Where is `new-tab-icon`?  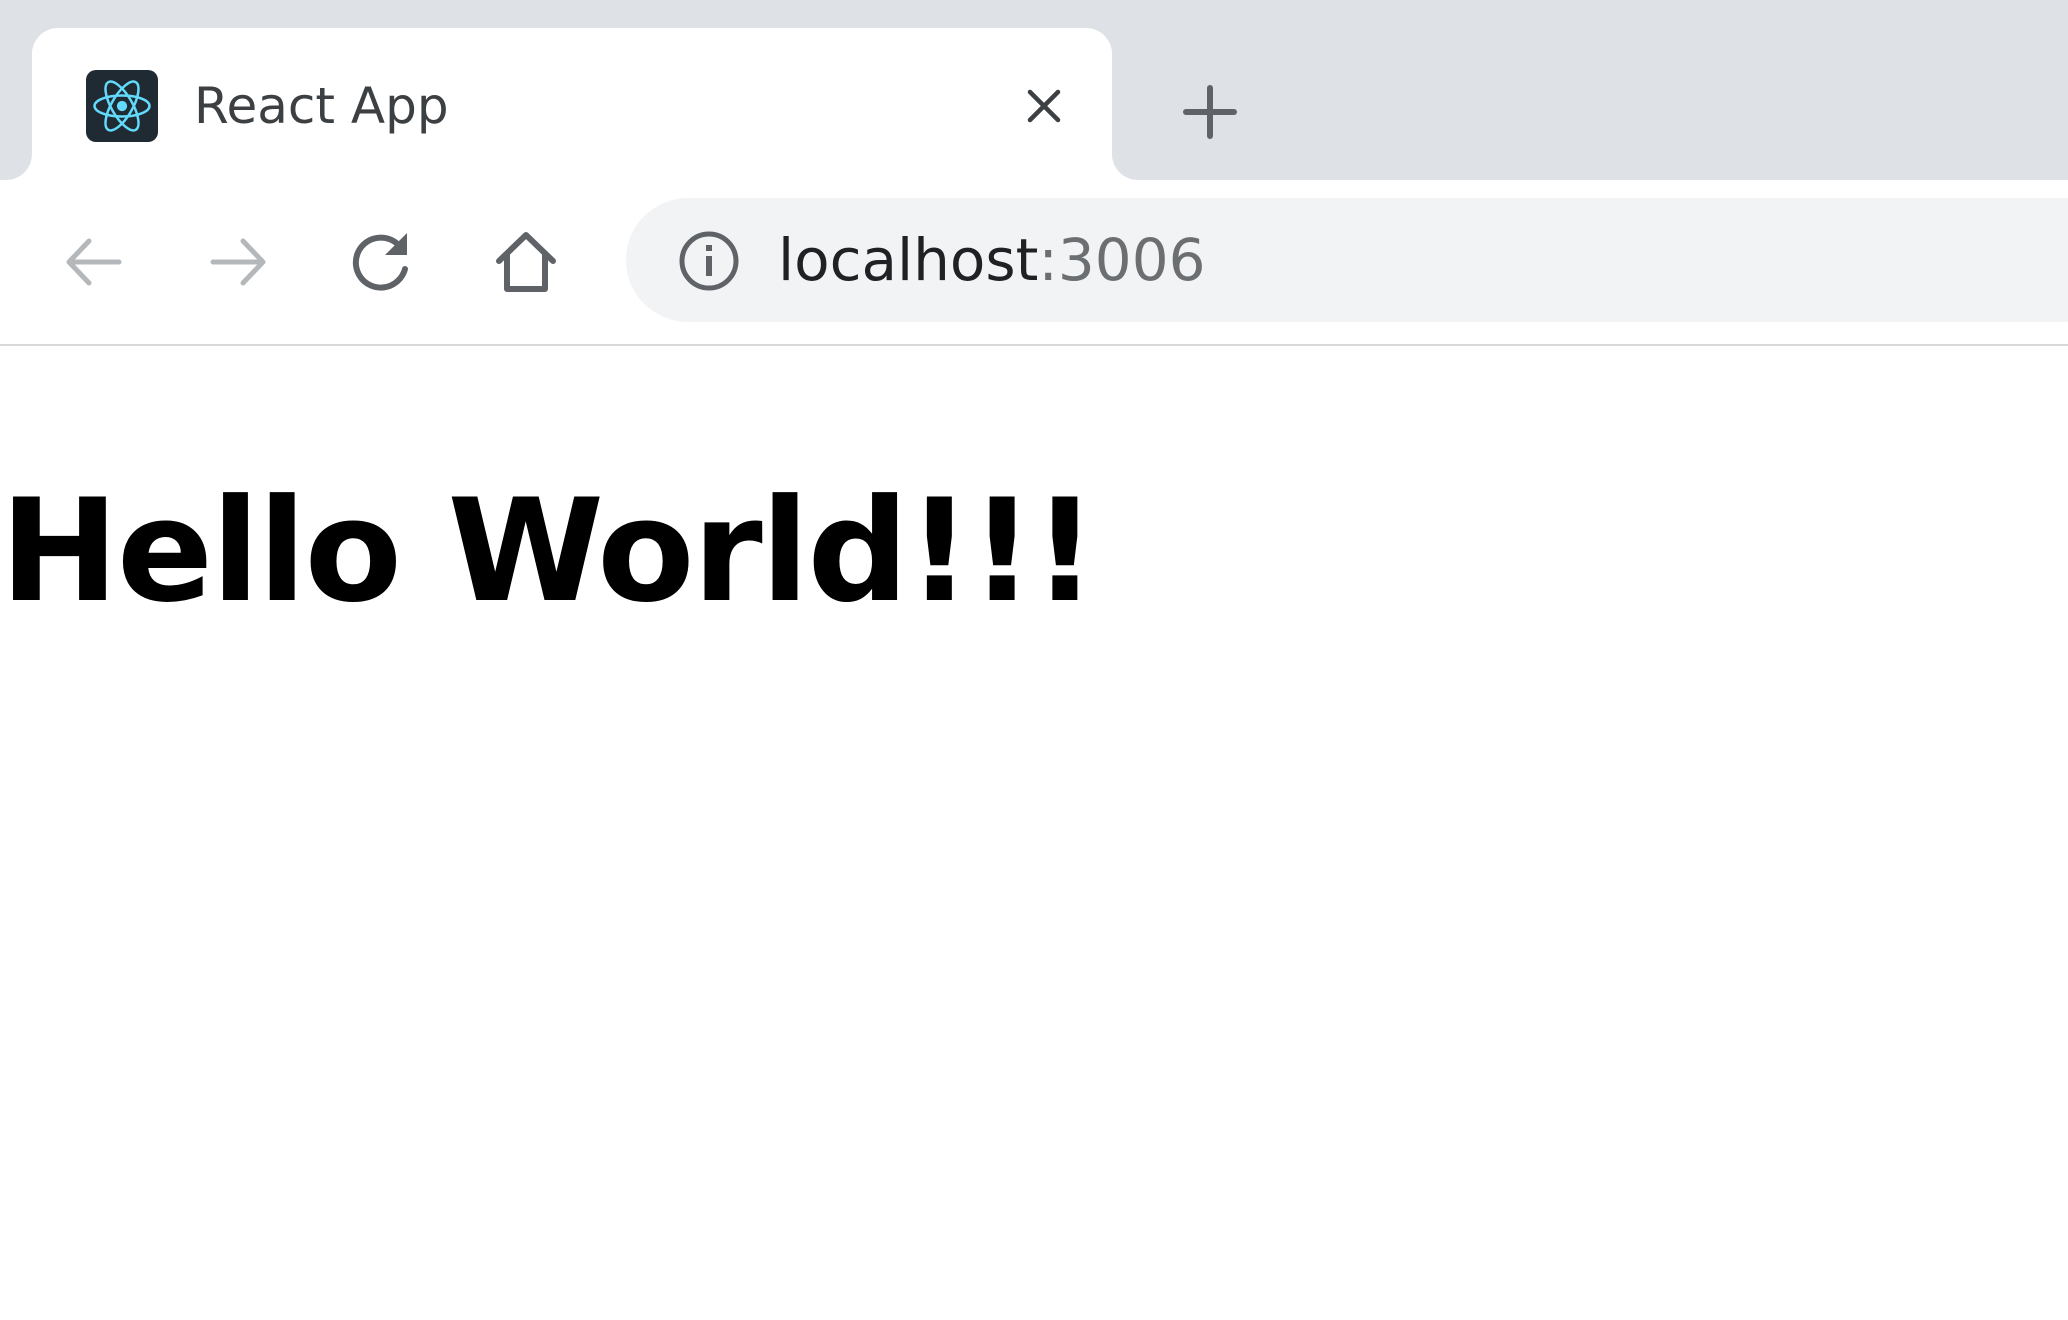 new-tab-icon is located at coordinates (1210, 112).